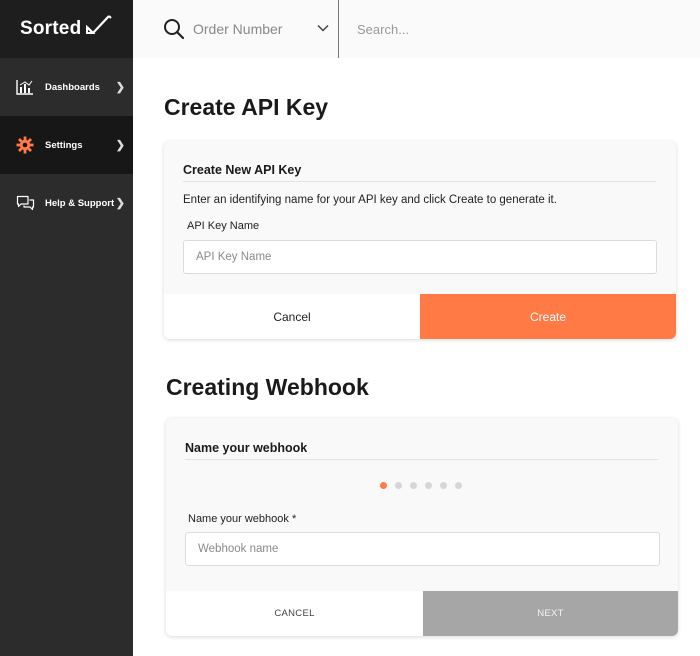 The height and width of the screenshot is (656, 700). Describe the element at coordinates (99, 25) in the screenshot. I see `checkmark-logo-icon` at that location.